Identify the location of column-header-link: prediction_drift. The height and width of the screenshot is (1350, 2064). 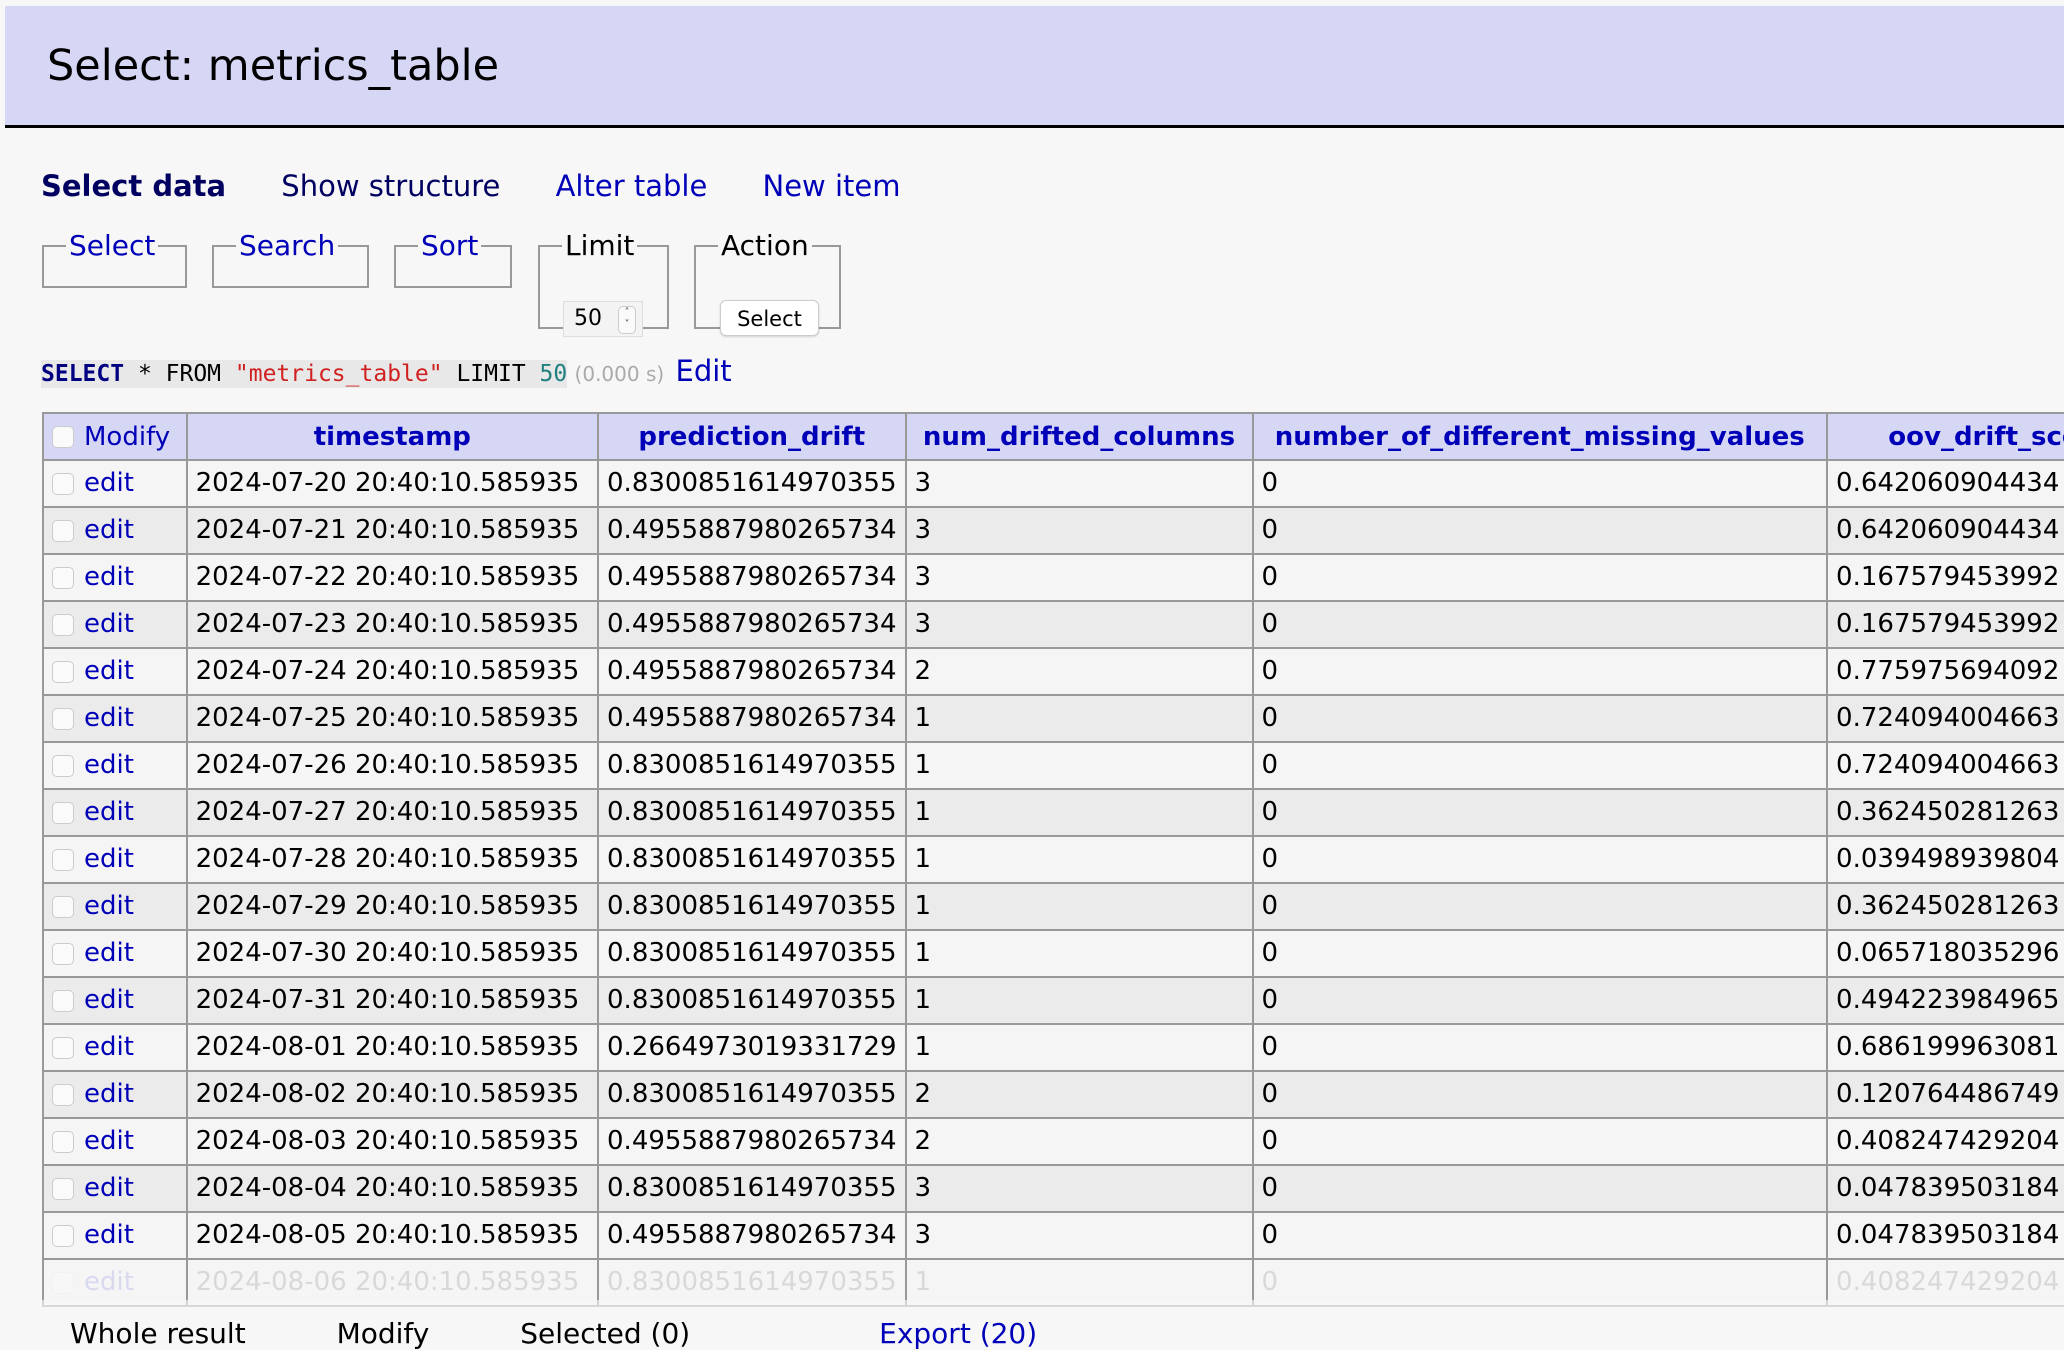
(751, 437).